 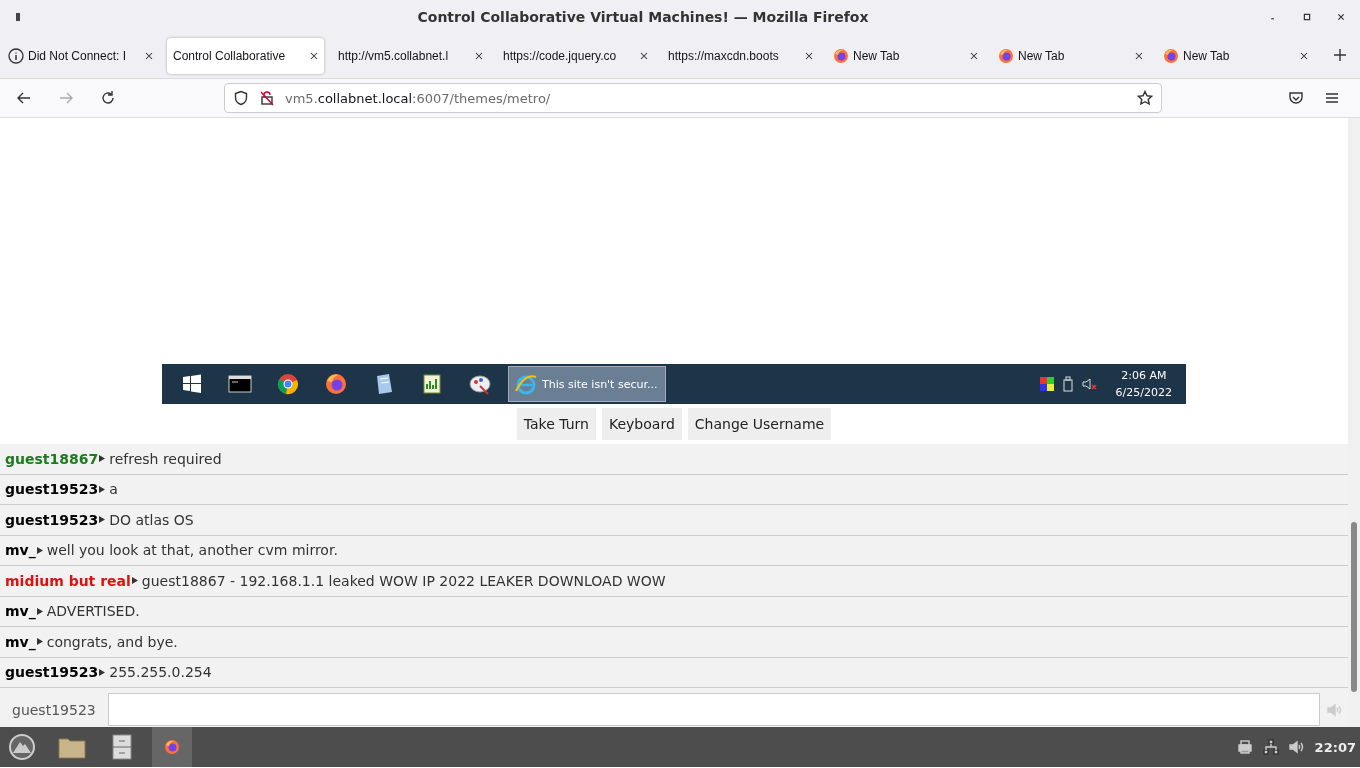 What do you see at coordinates (1143, 384) in the screenshot?
I see `vm-clock: 2:06 AM 6/25/2022` at bounding box center [1143, 384].